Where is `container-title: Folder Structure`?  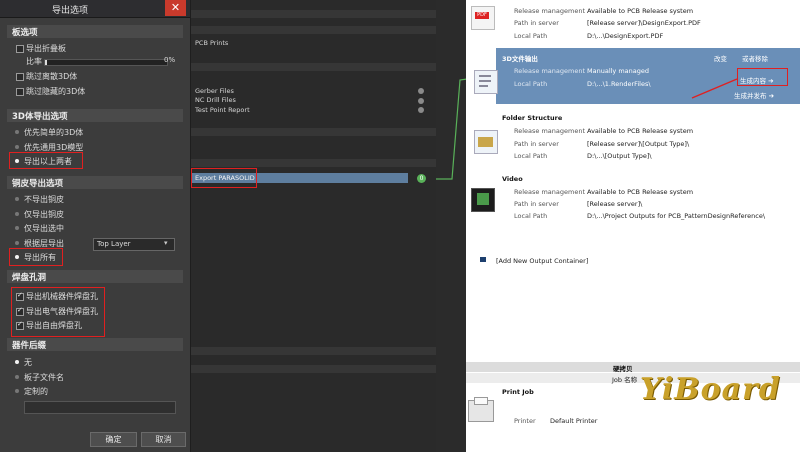
container-title: Folder Structure is located at coordinates (532, 118).